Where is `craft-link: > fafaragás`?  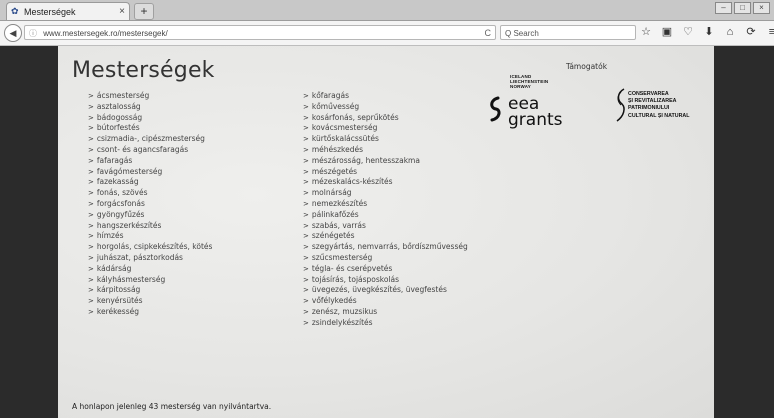 craft-link: > fafaragás is located at coordinates (150, 161).